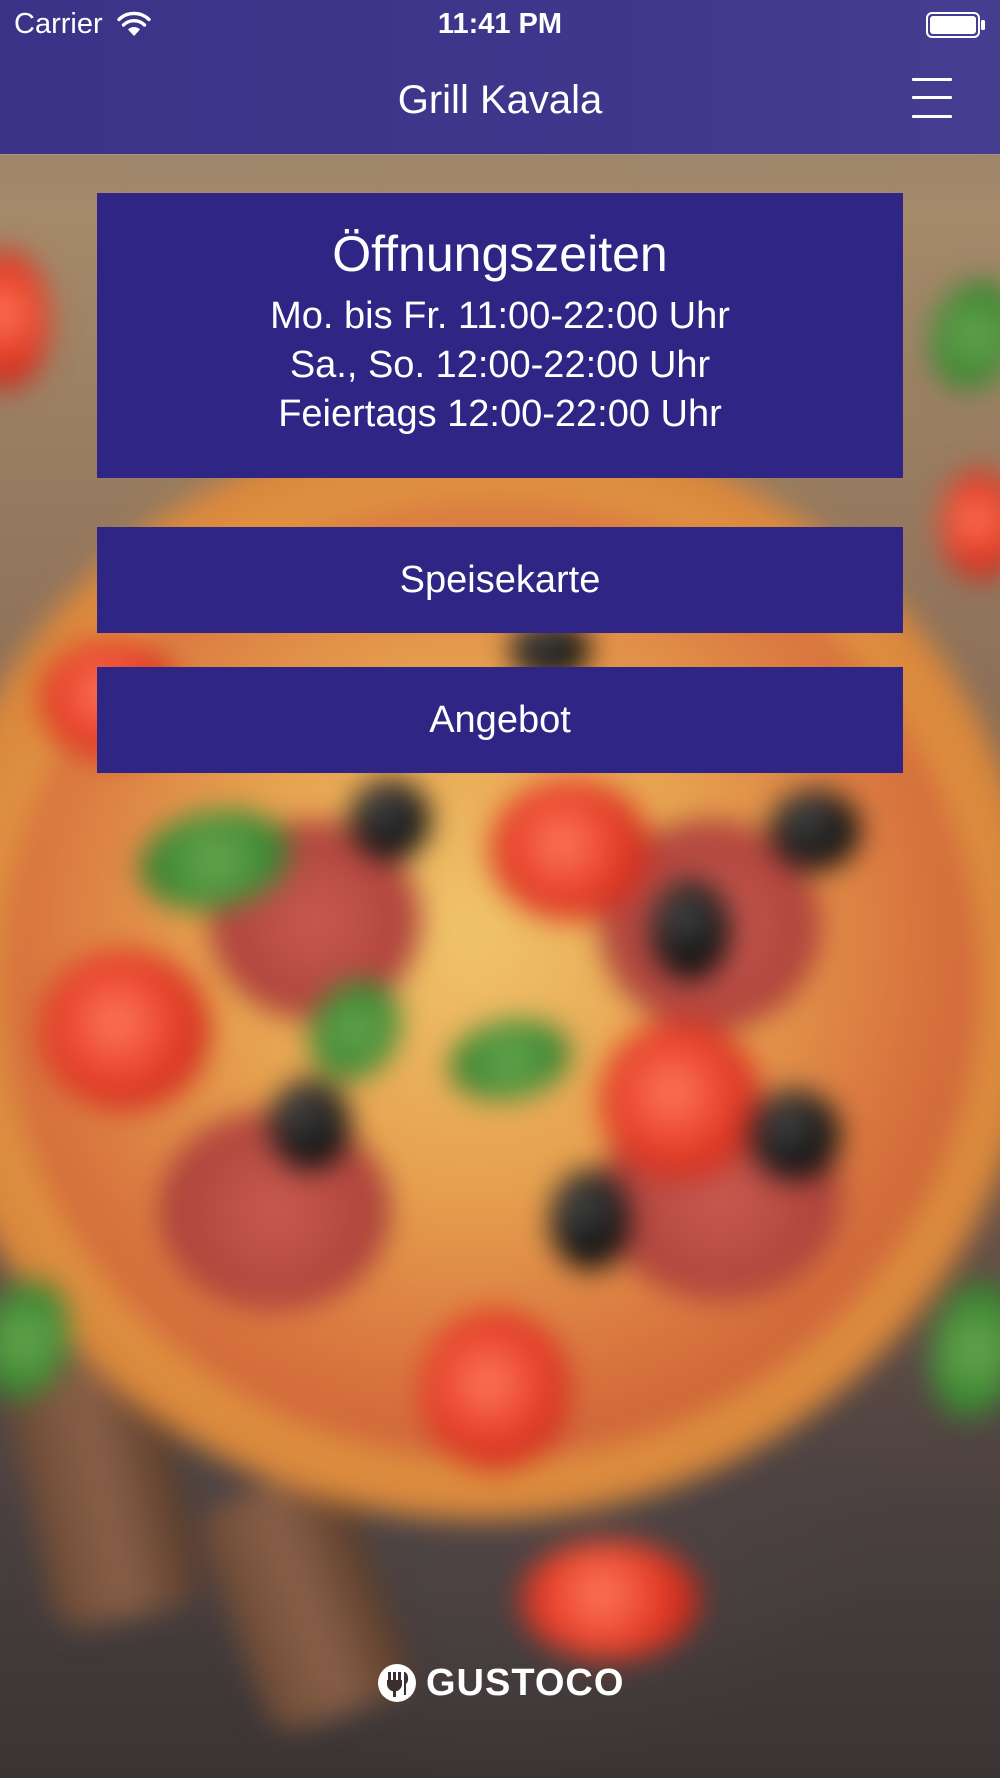  Describe the element at coordinates (500, 316) in the screenshot. I see `opening-hours-weekdays: Mo. bis Fr. 11:00-22:00 Uhr` at that location.